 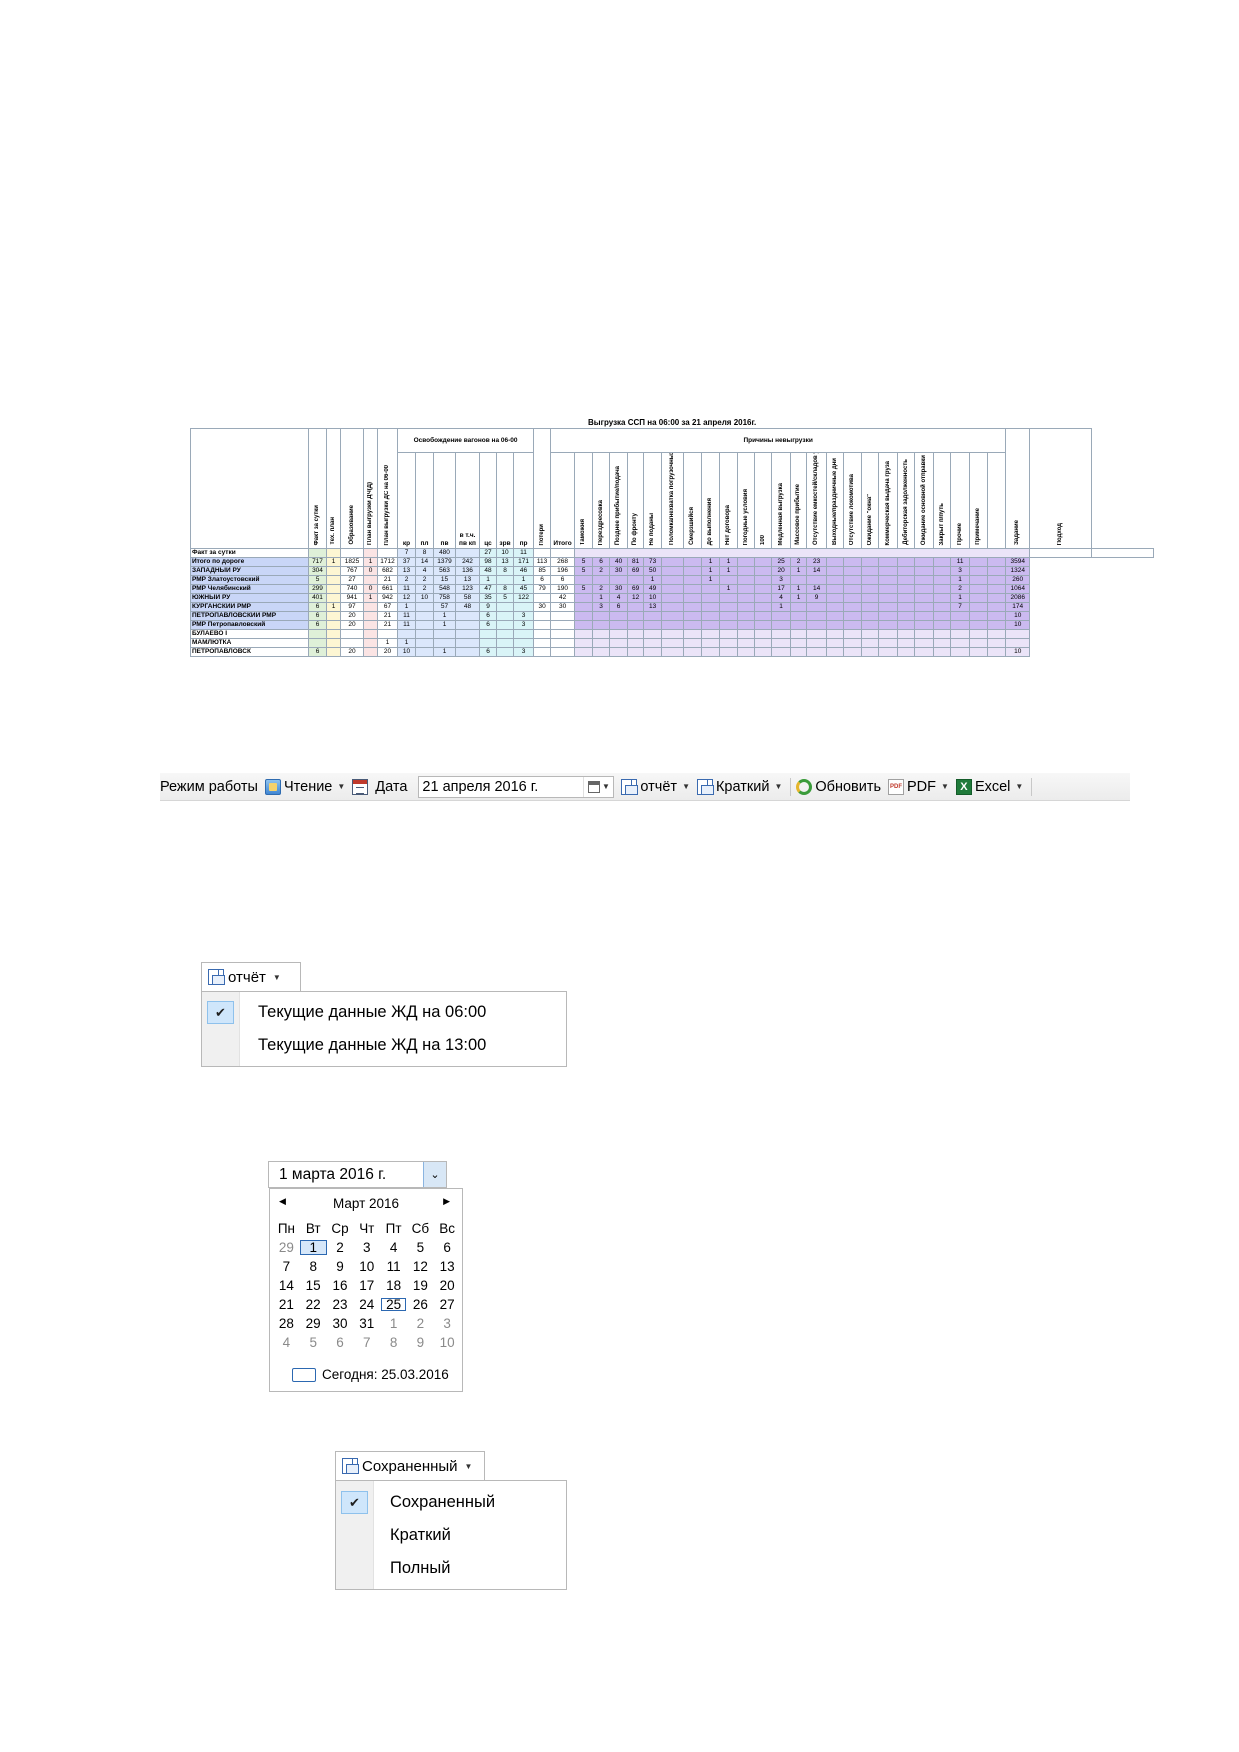 What do you see at coordinates (387, 571) in the screenshot?
I see `table-cell: 682` at bounding box center [387, 571].